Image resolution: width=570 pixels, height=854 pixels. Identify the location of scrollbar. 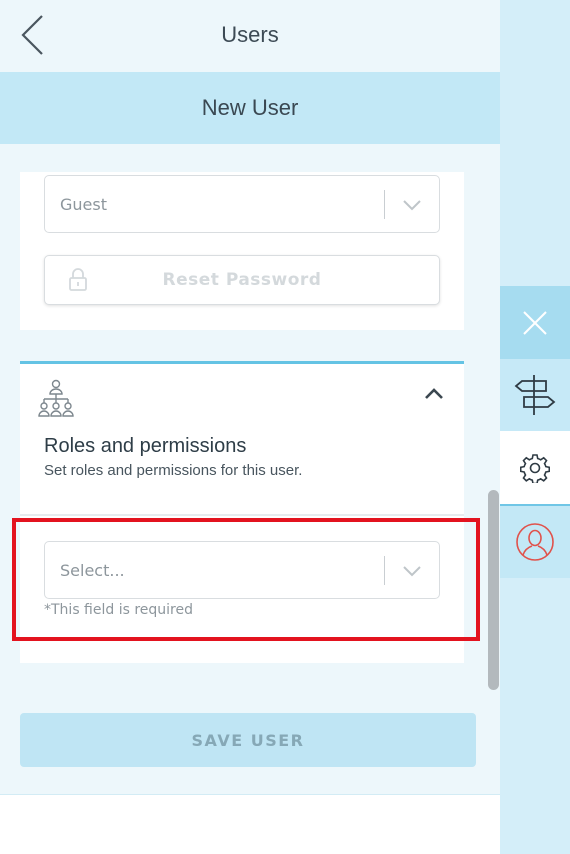
(493, 590).